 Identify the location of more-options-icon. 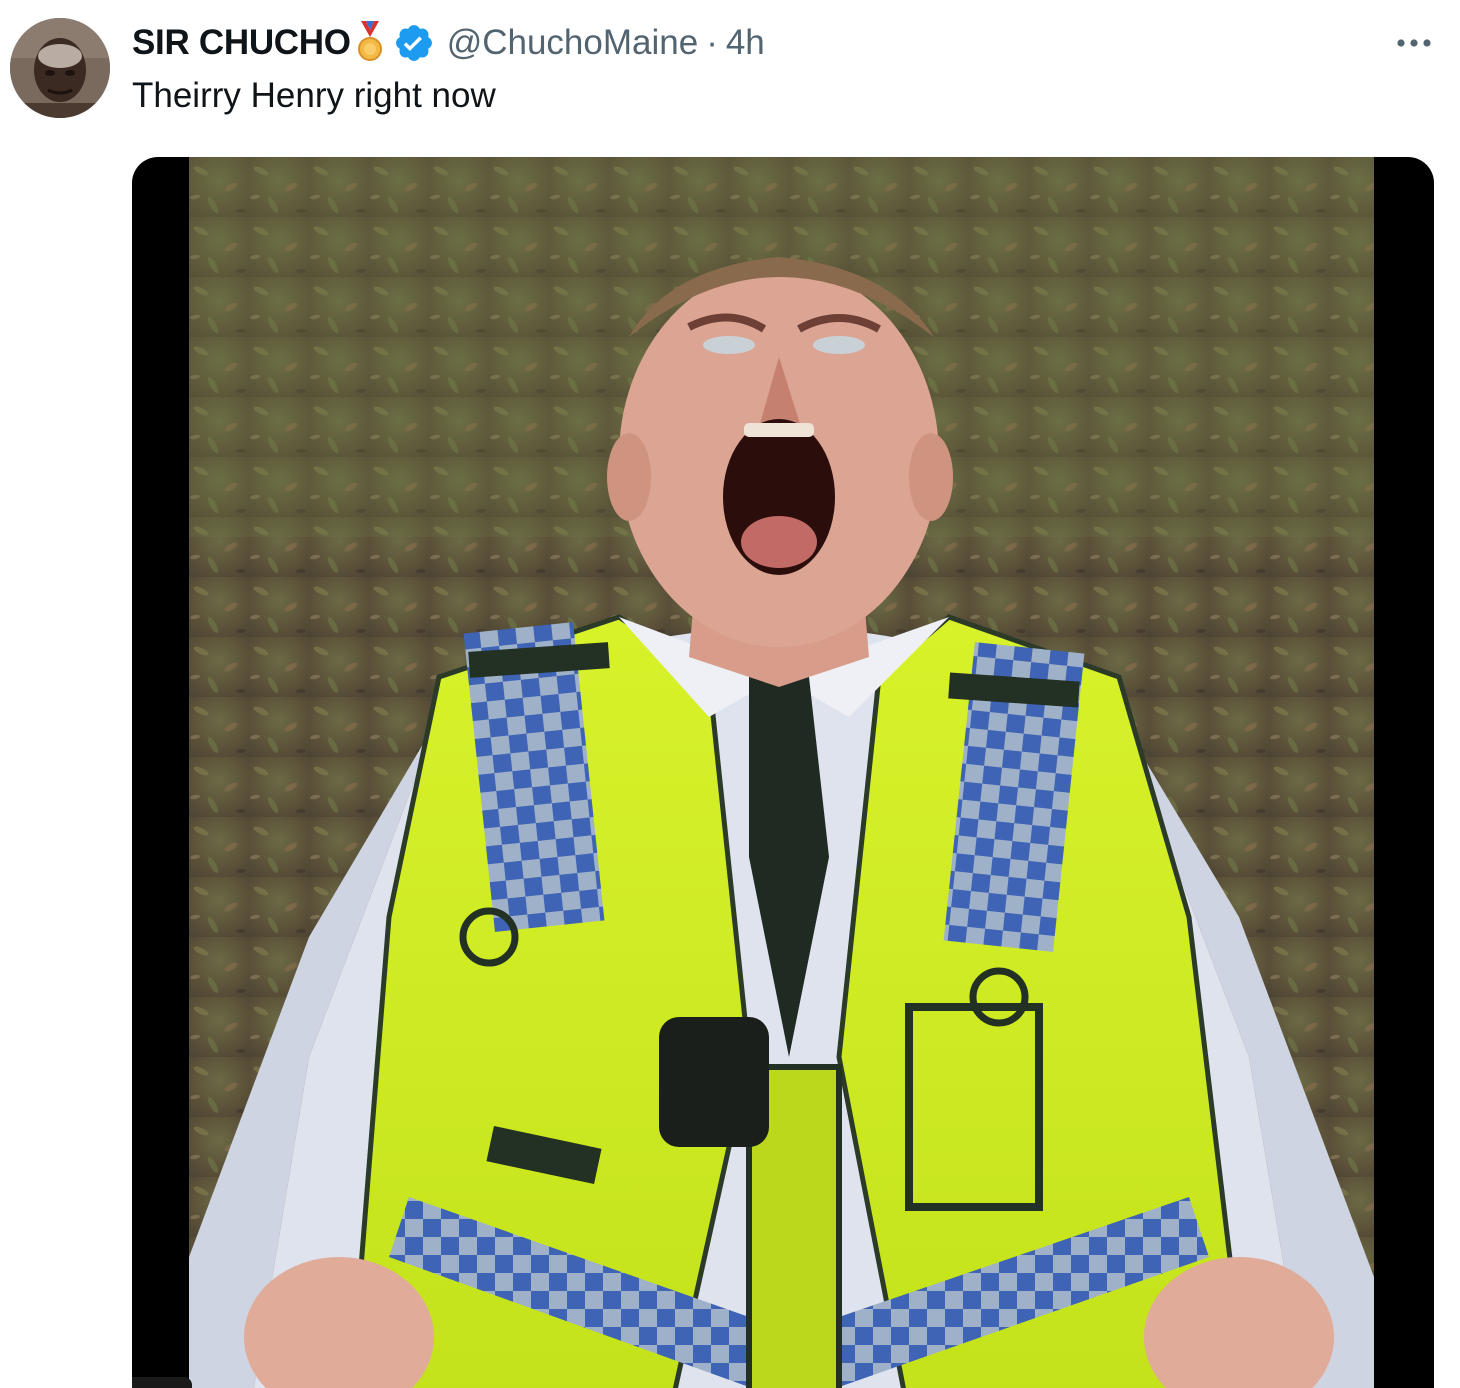
(1414, 43).